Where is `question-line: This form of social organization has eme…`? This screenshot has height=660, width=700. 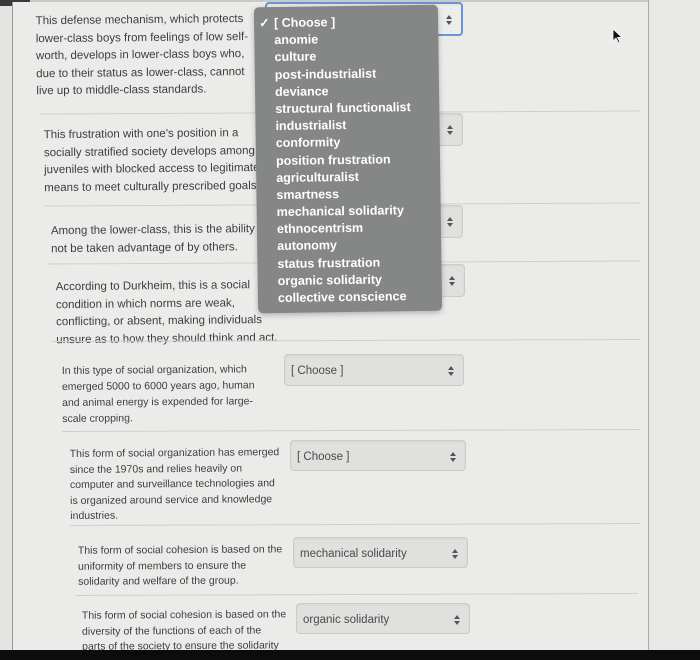
question-line: This form of social organization has eme… is located at coordinates (174, 453).